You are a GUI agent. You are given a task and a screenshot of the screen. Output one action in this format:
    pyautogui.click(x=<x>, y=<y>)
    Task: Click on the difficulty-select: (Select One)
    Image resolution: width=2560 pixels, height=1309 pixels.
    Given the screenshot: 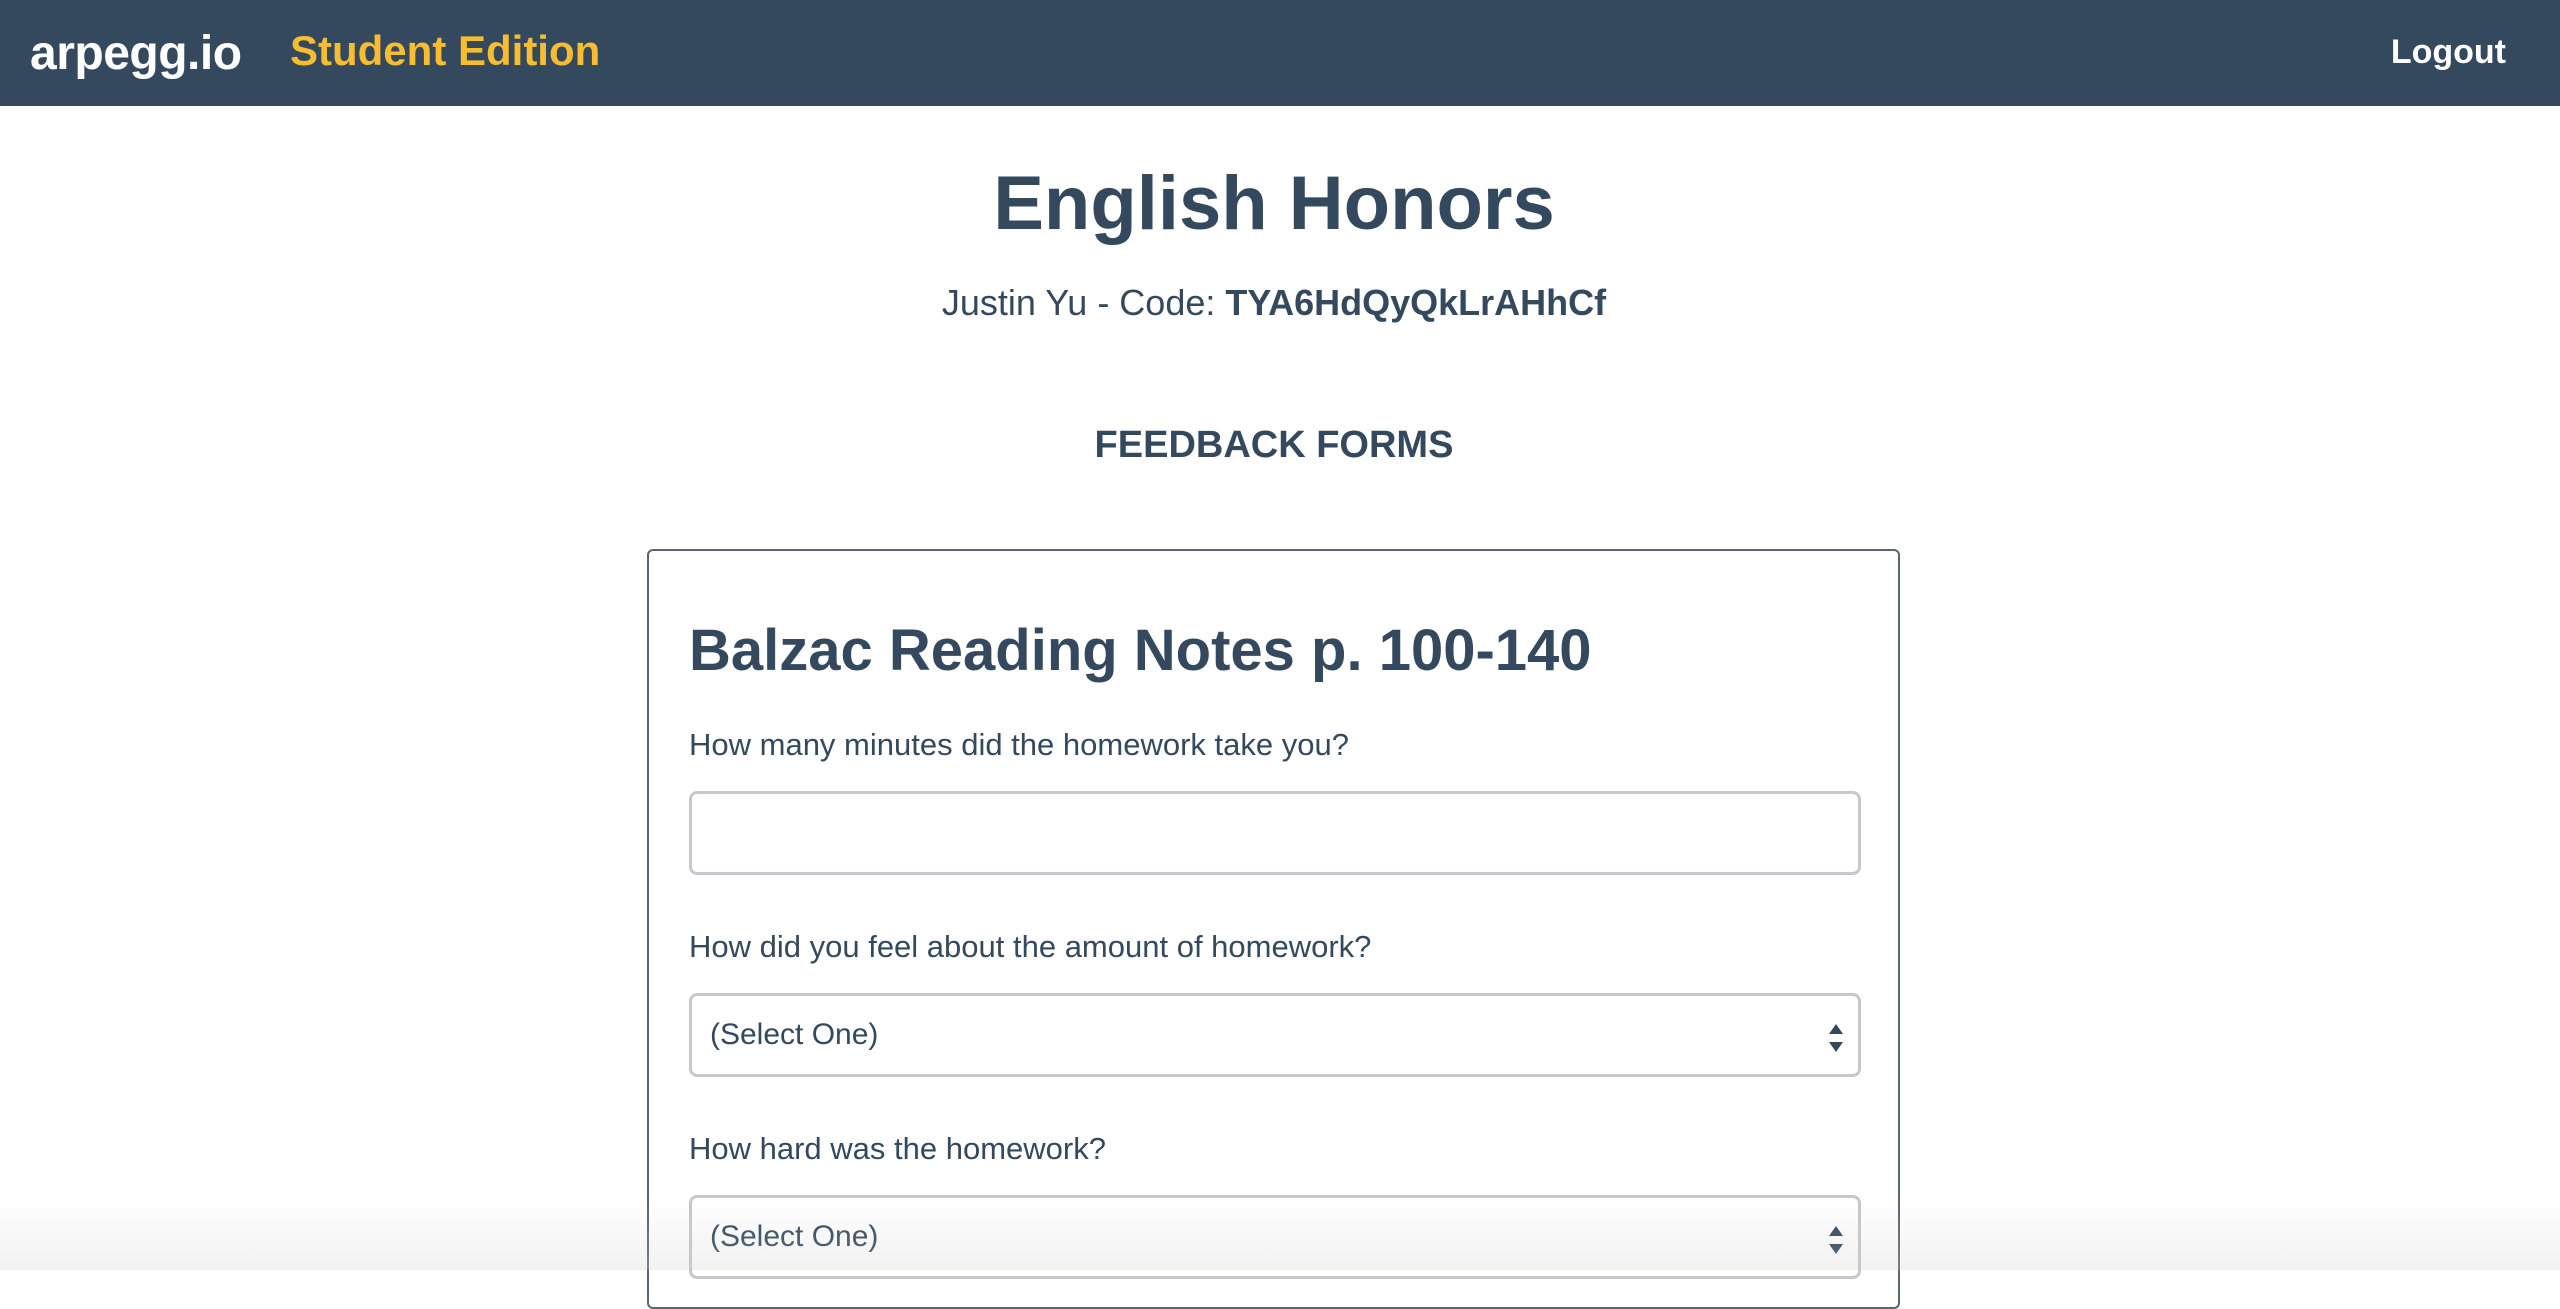 What is the action you would take?
    pyautogui.click(x=1275, y=1237)
    